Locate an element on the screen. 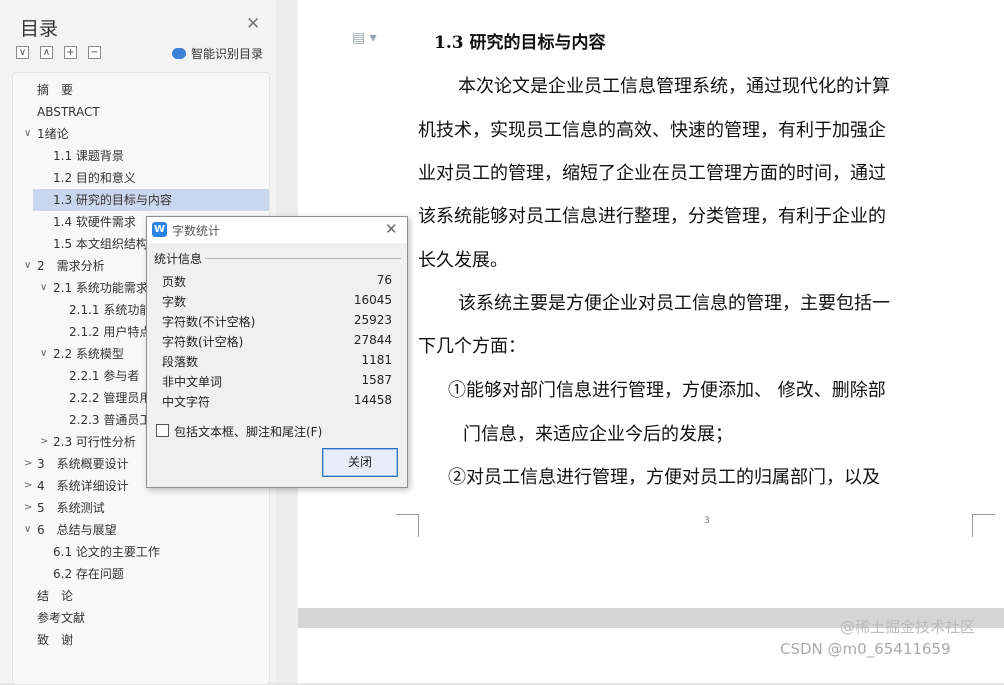 The width and height of the screenshot is (1004, 685). toc-item: 6.1 论文的主要工作 is located at coordinates (106, 552).